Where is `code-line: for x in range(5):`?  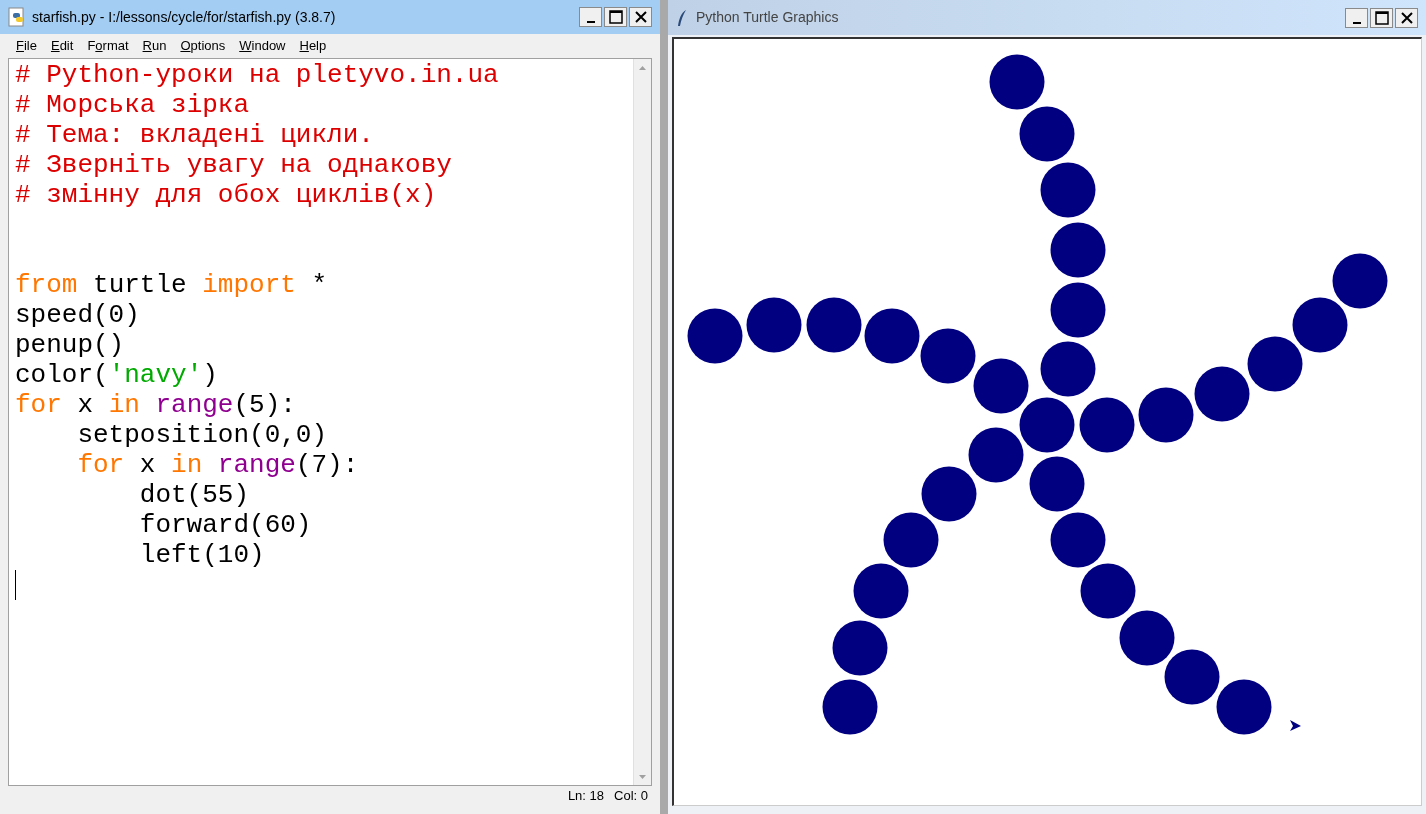 code-line: for x in range(5): is located at coordinates (155, 405).